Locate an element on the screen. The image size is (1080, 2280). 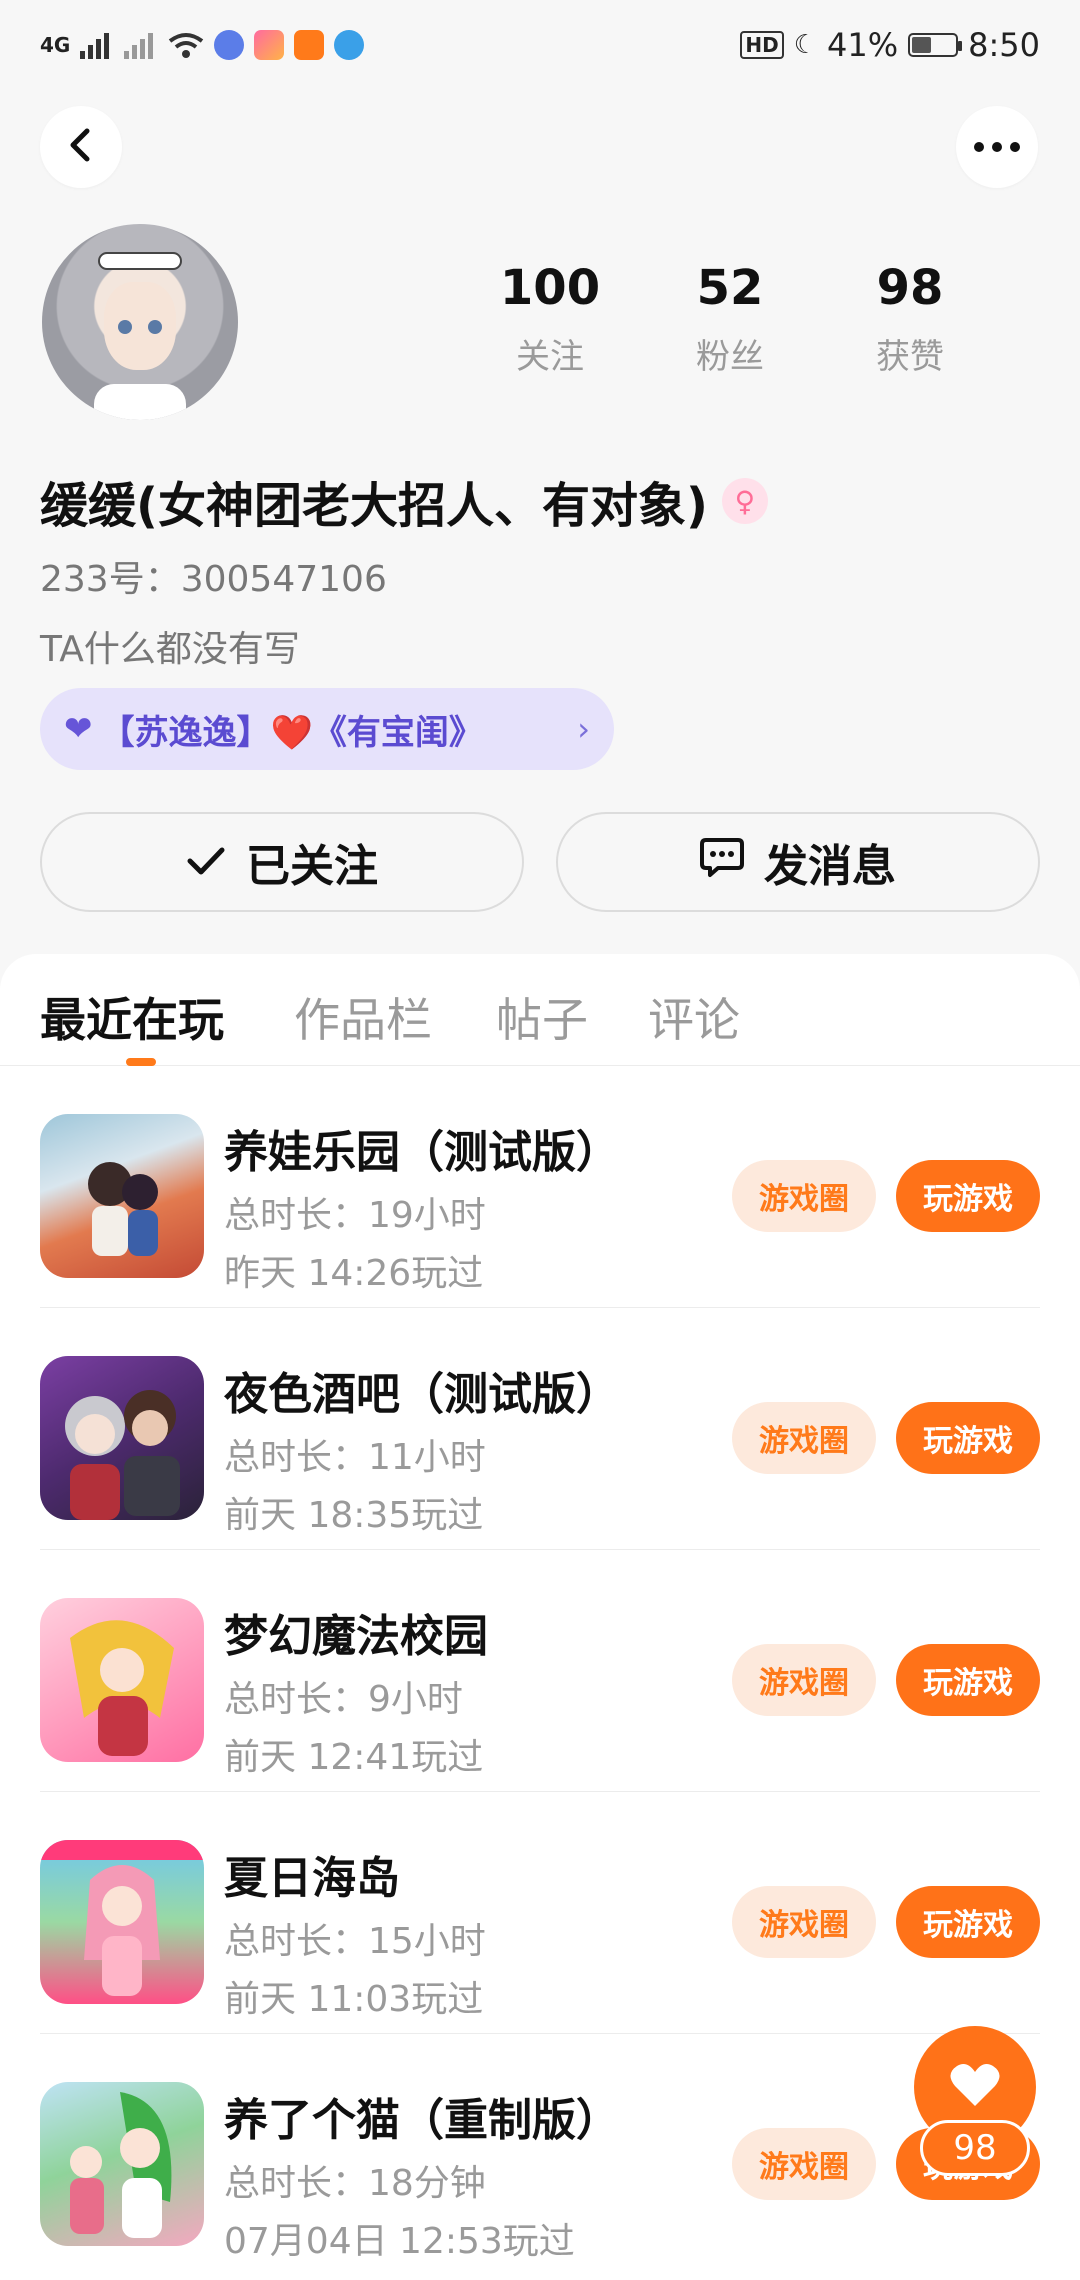
user-id: 233号：300547106 is located at coordinates (213, 579).